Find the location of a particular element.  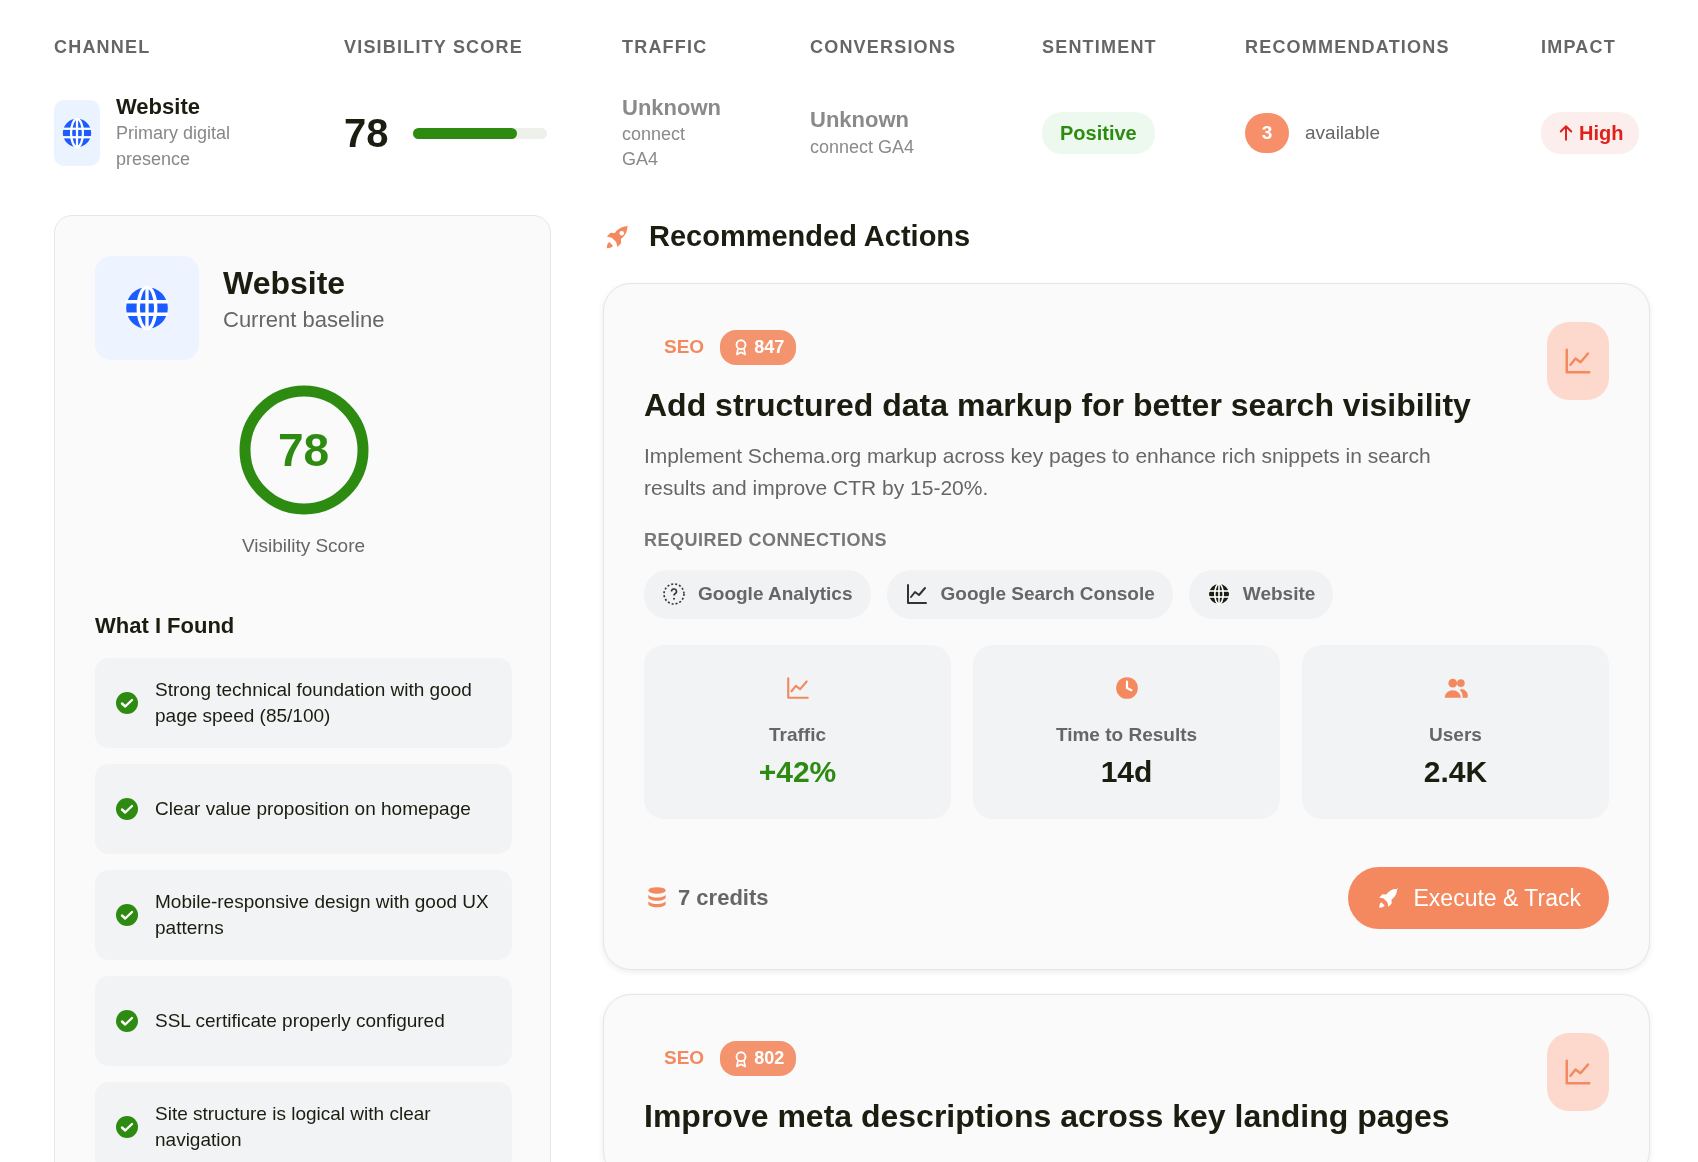

section-label: REQUIRED CONNECTIONS is located at coordinates (766, 541).